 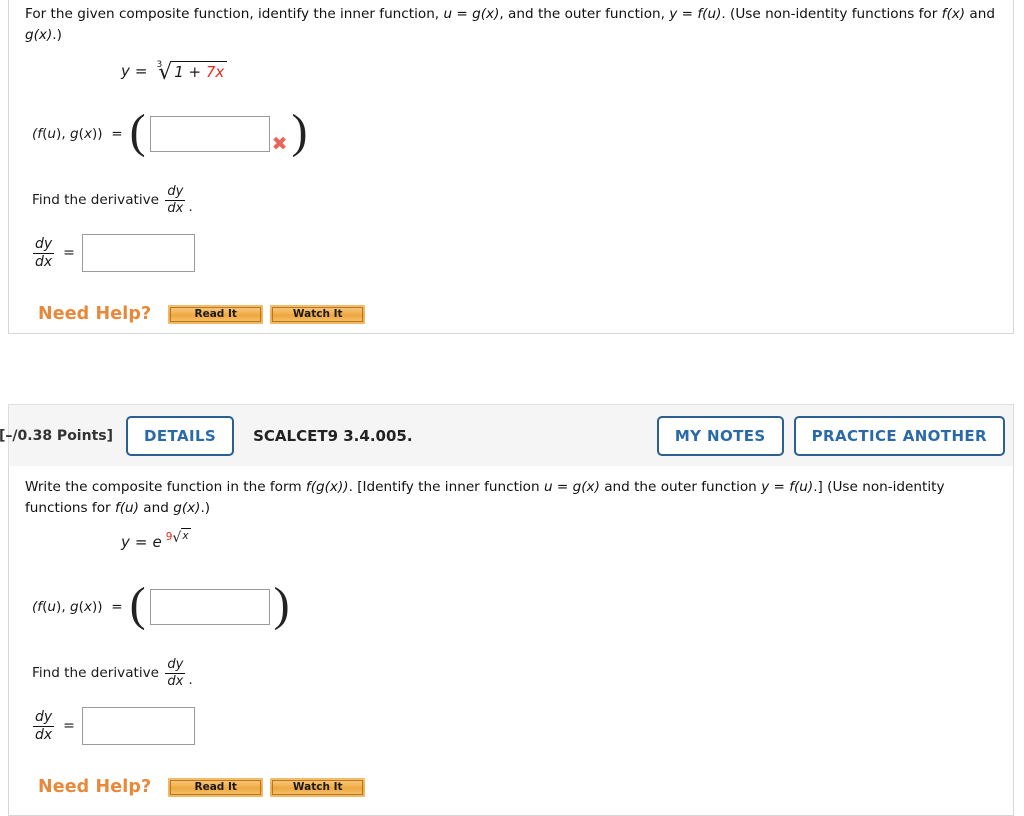 What do you see at coordinates (511, 200) in the screenshot?
I see `question-1-derivative-instruction: Find the derivative dy dx .` at bounding box center [511, 200].